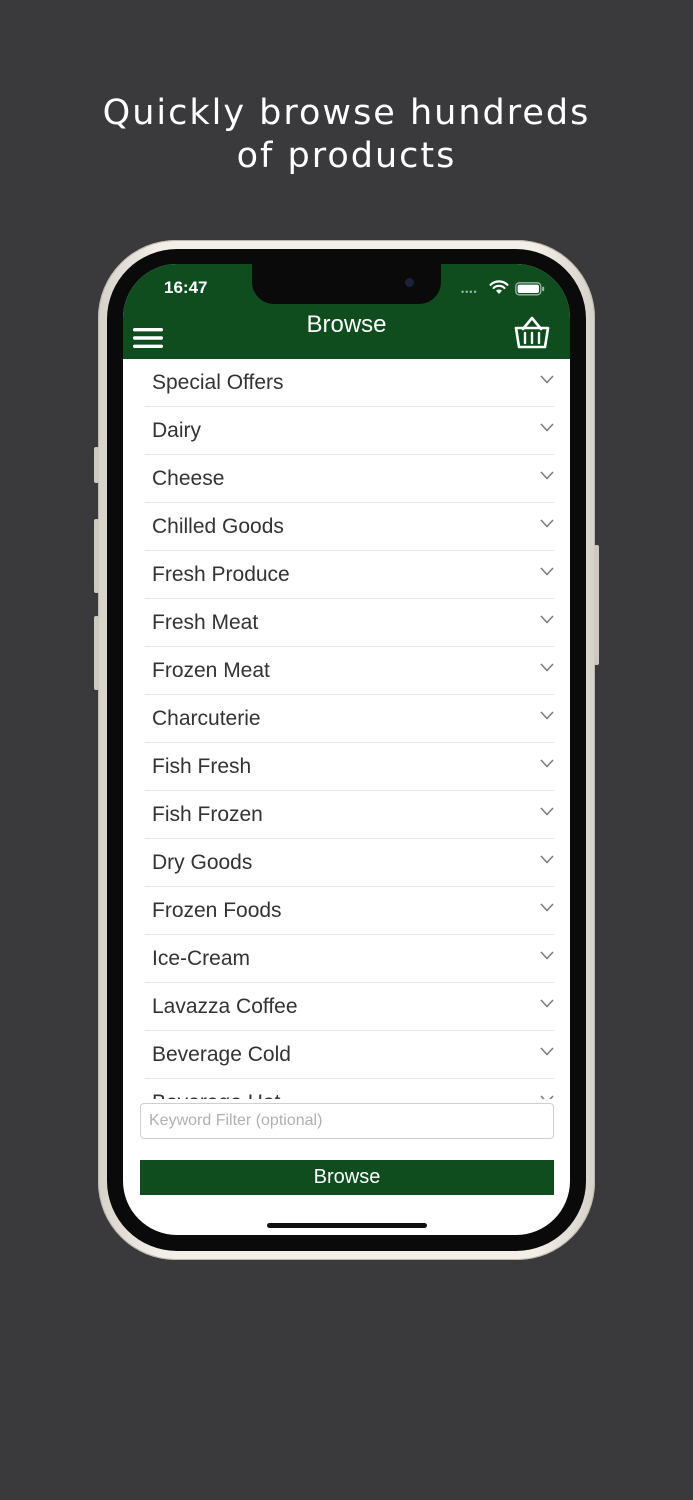  Describe the element at coordinates (469, 292) in the screenshot. I see `signal-icon: ••••` at that location.